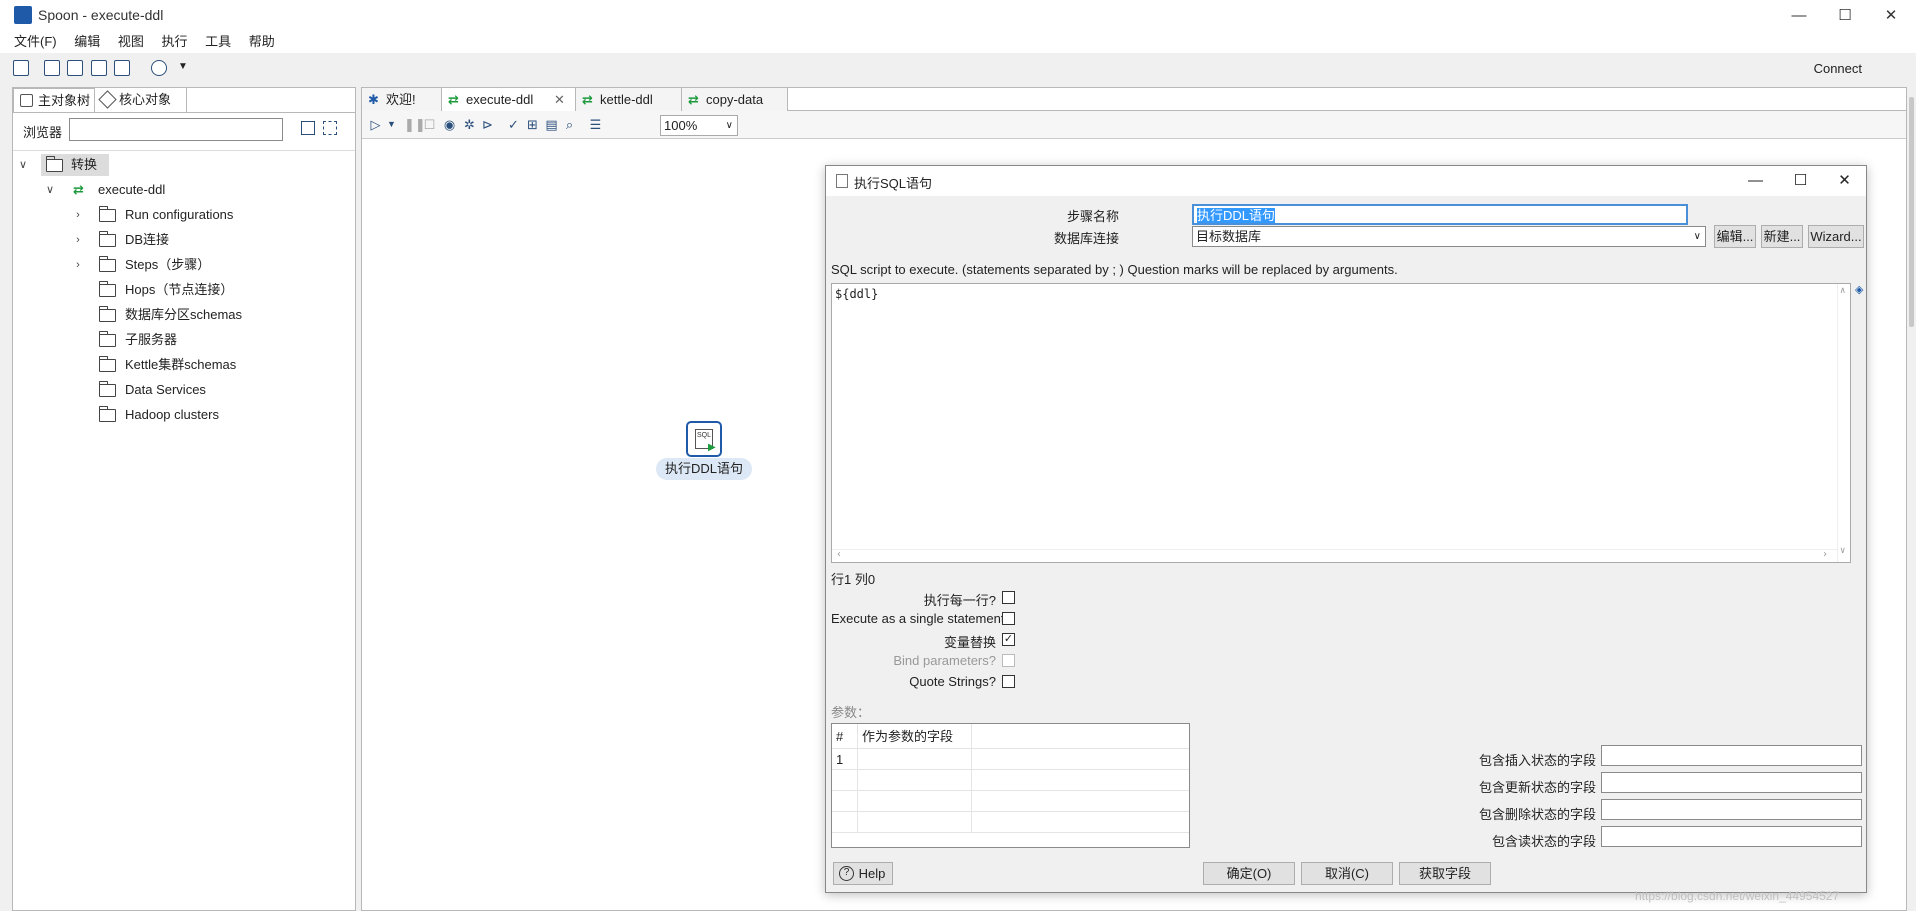  What do you see at coordinates (513, 124) in the screenshot?
I see `verify-icon: ✓` at bounding box center [513, 124].